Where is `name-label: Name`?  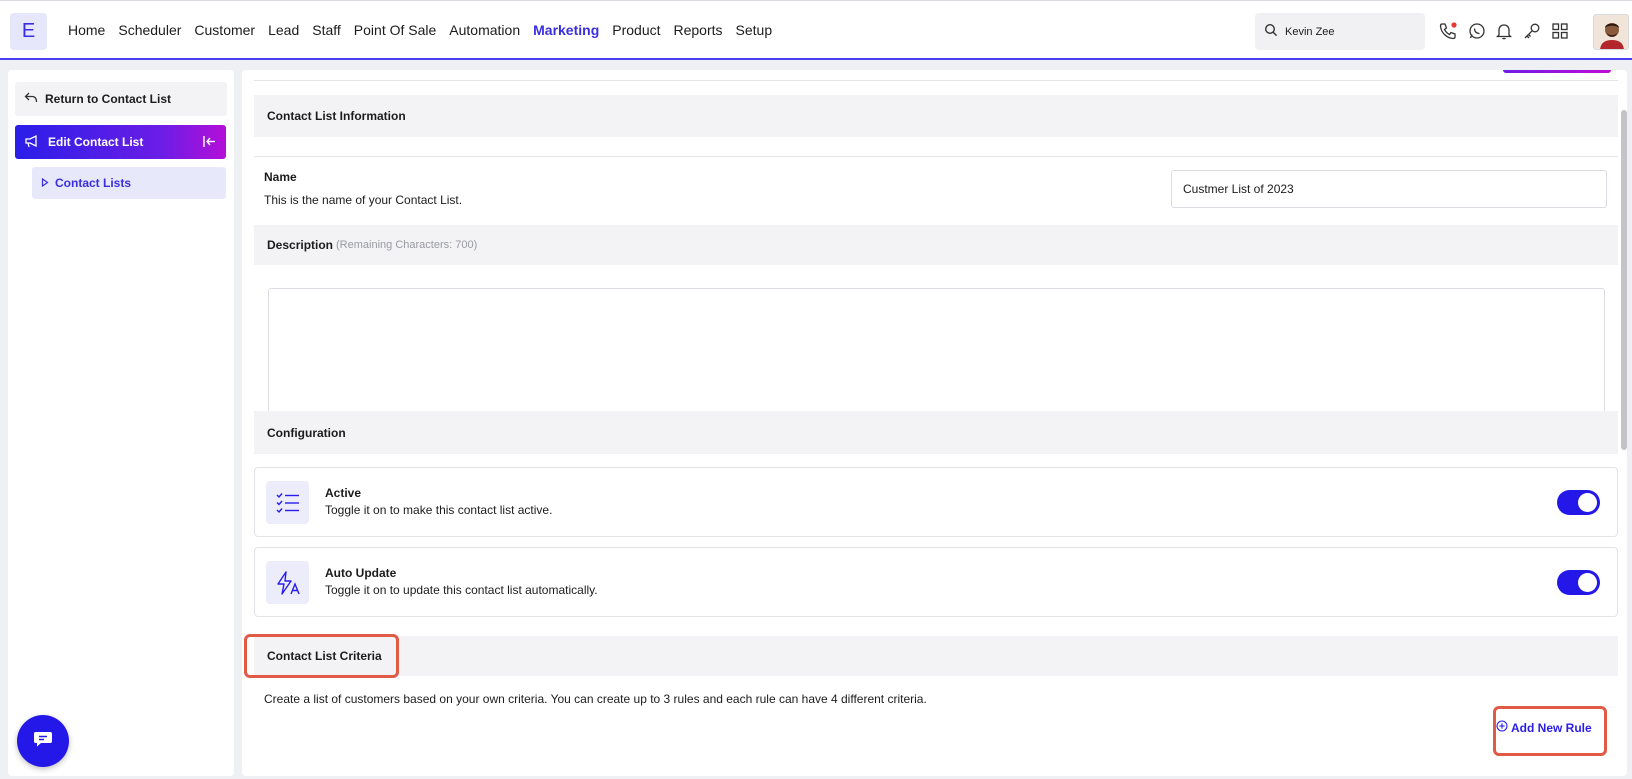 name-label: Name is located at coordinates (280, 177).